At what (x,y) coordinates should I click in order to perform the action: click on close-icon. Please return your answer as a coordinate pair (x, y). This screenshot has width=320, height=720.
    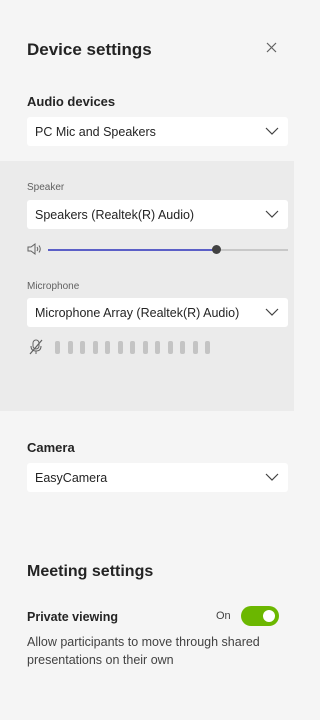
    Looking at the image, I should click on (272, 48).